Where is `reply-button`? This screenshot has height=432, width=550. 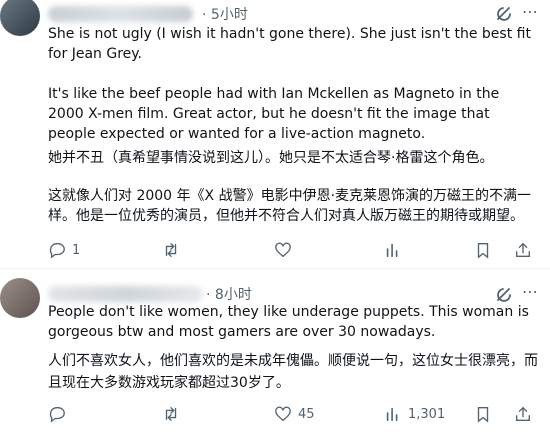
reply-button is located at coordinates (57, 414).